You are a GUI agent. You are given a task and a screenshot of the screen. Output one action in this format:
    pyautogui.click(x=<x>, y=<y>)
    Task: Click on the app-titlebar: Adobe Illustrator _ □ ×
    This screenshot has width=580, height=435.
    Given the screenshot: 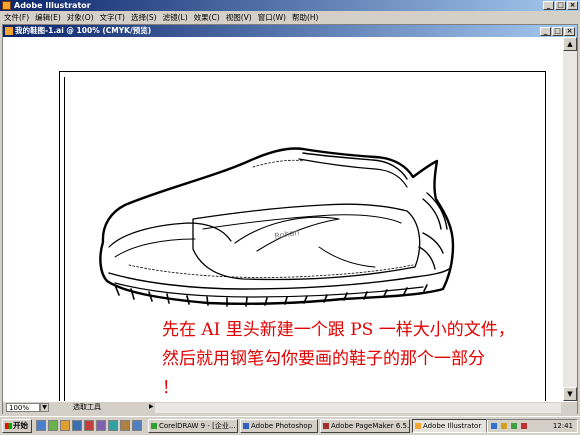 What is the action you would take?
    pyautogui.click(x=290, y=5)
    